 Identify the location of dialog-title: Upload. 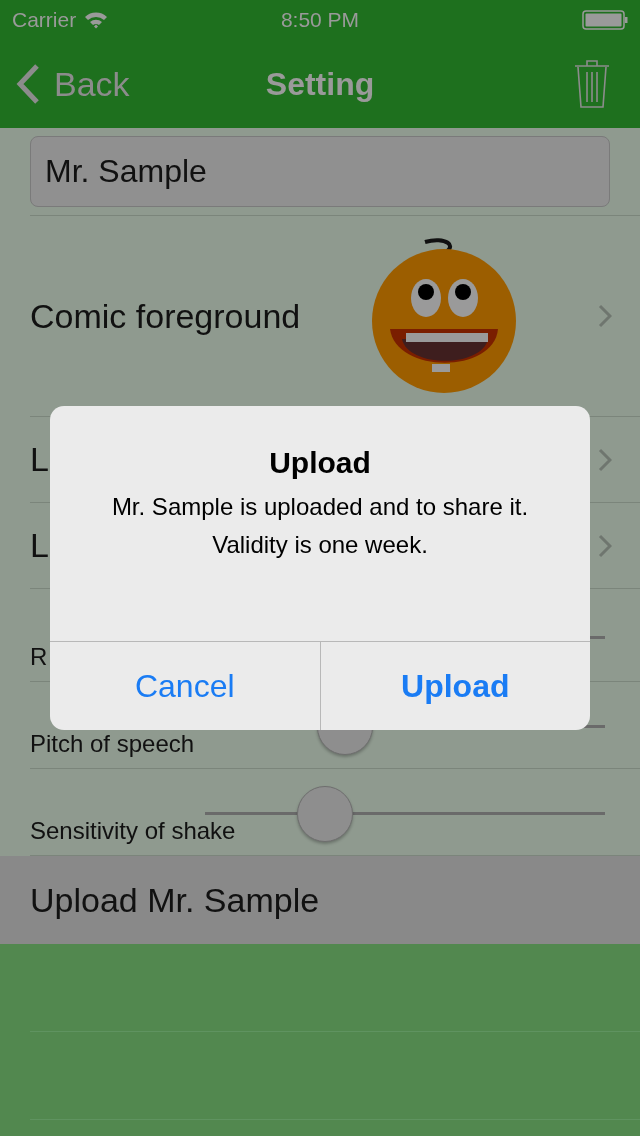
(320, 463).